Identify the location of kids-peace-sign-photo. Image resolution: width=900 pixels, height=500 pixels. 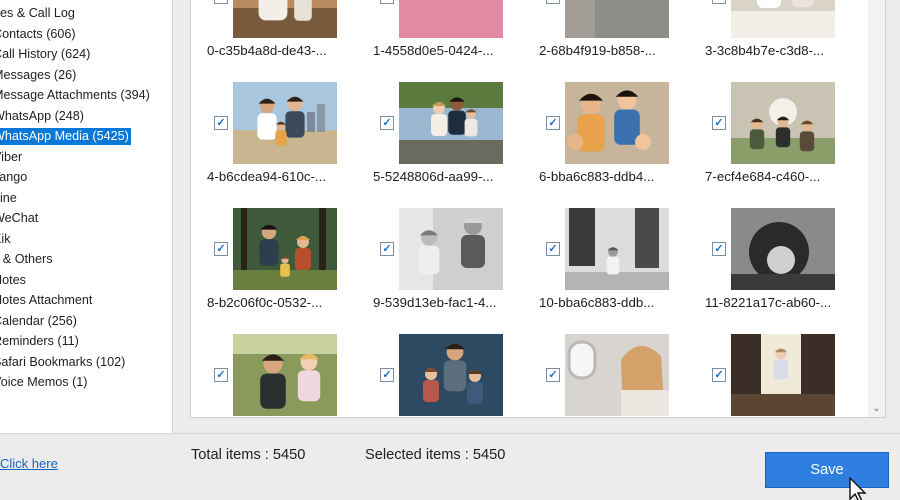
(617, 123).